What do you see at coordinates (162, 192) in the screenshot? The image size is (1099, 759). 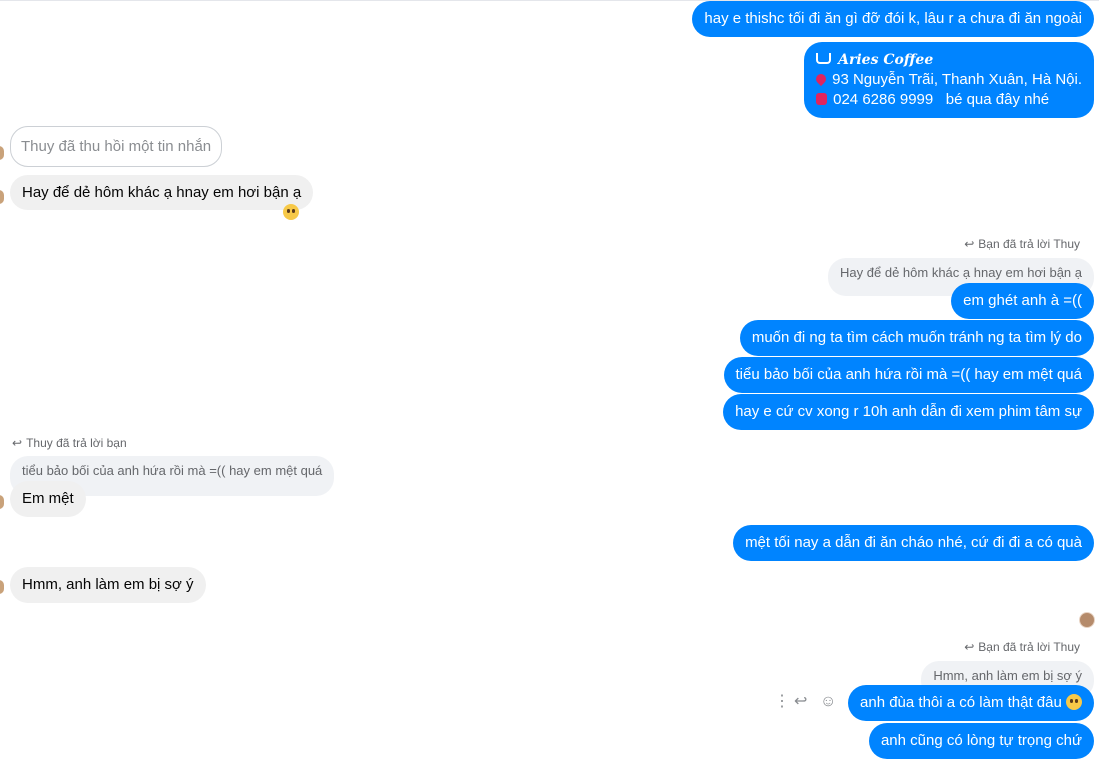 I see `incoming-message: Hay để dẻ hôm khác ạ hnay em hơi bận ạ` at bounding box center [162, 192].